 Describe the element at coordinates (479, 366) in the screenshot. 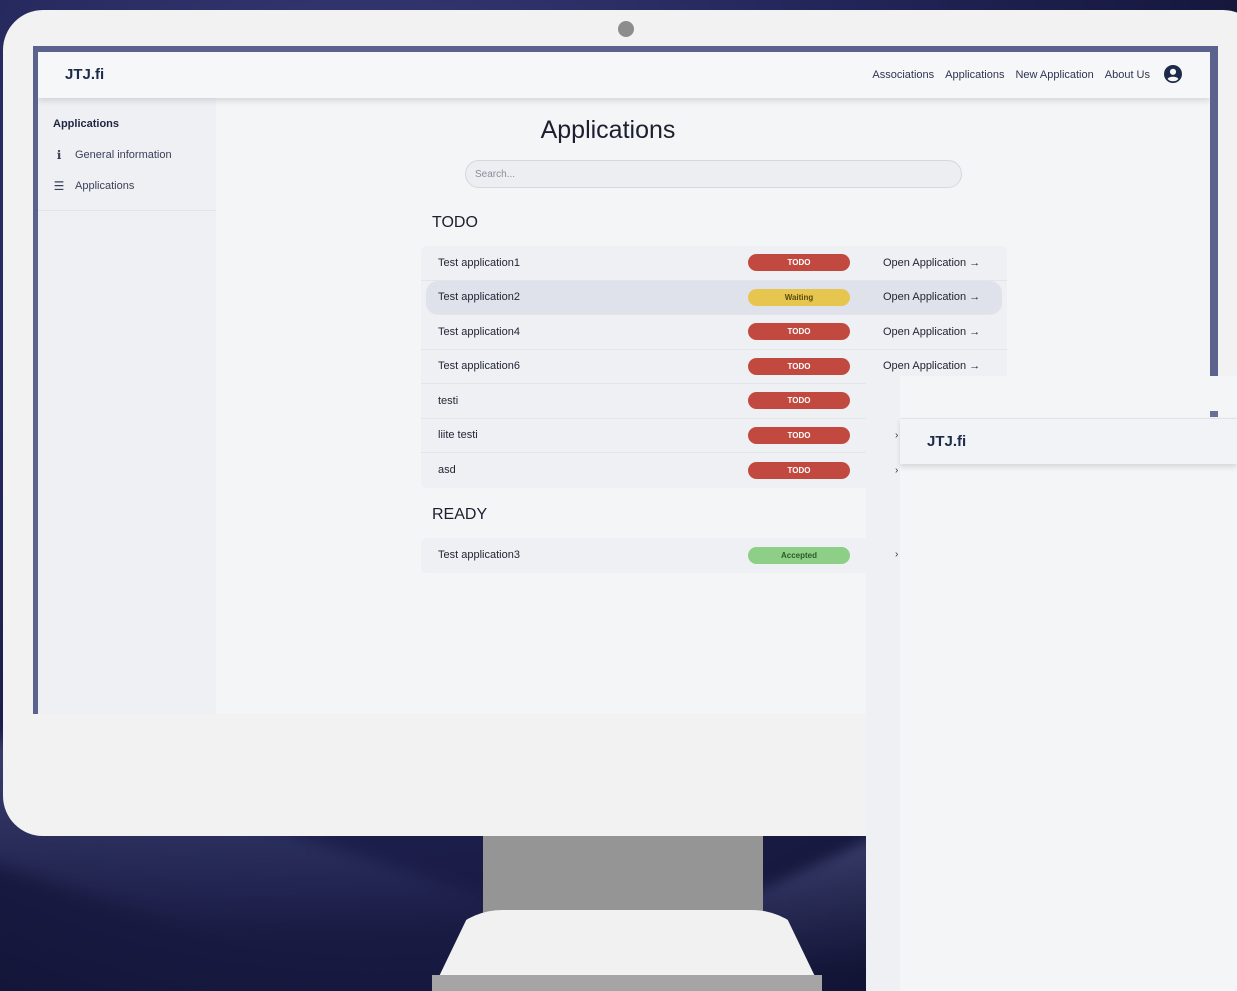

I see `application-name: Test application6` at that location.